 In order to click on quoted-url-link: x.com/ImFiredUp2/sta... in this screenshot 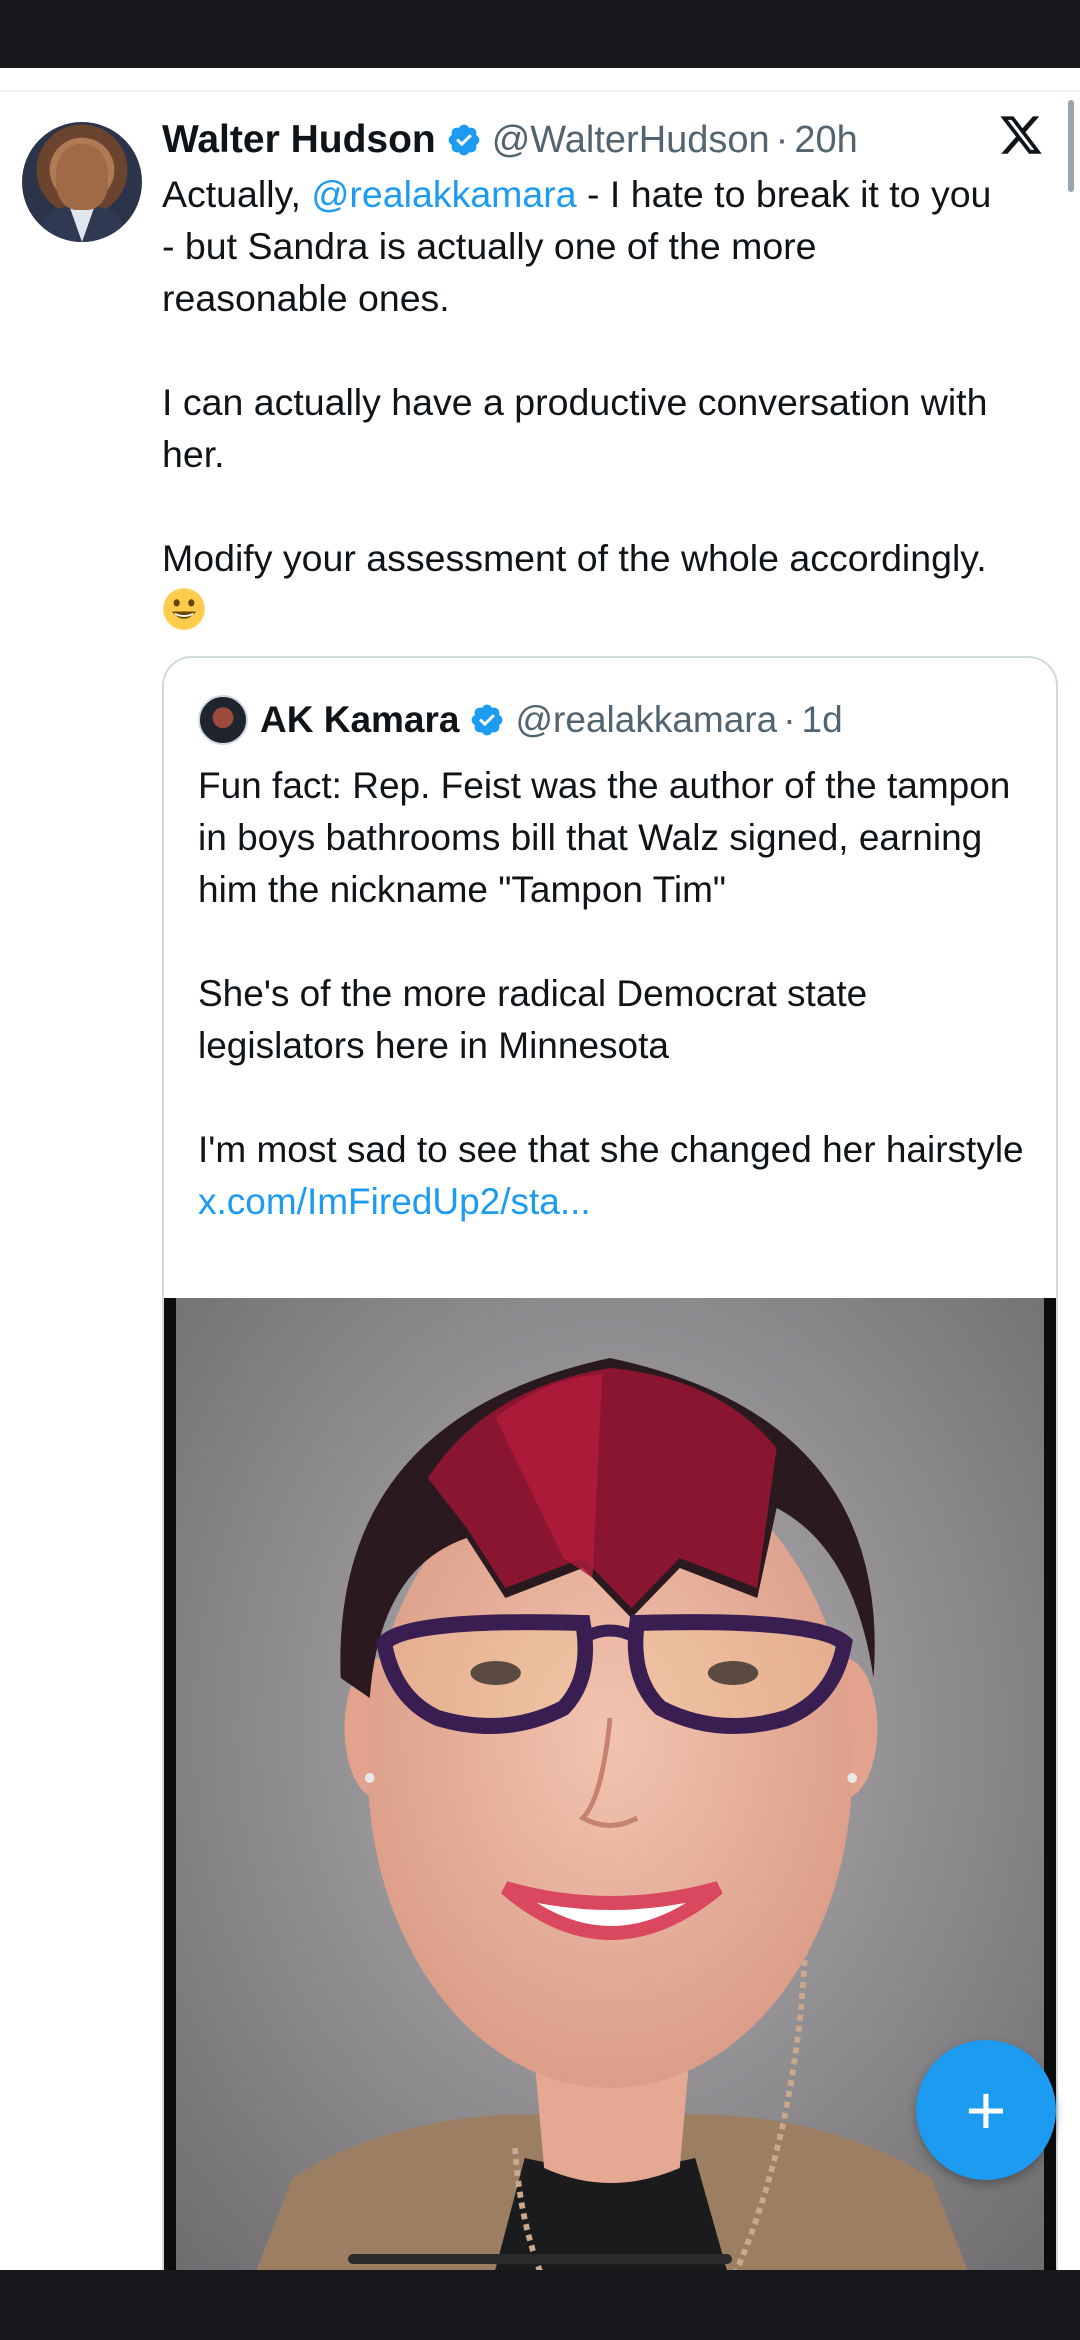, I will do `click(394, 1201)`.